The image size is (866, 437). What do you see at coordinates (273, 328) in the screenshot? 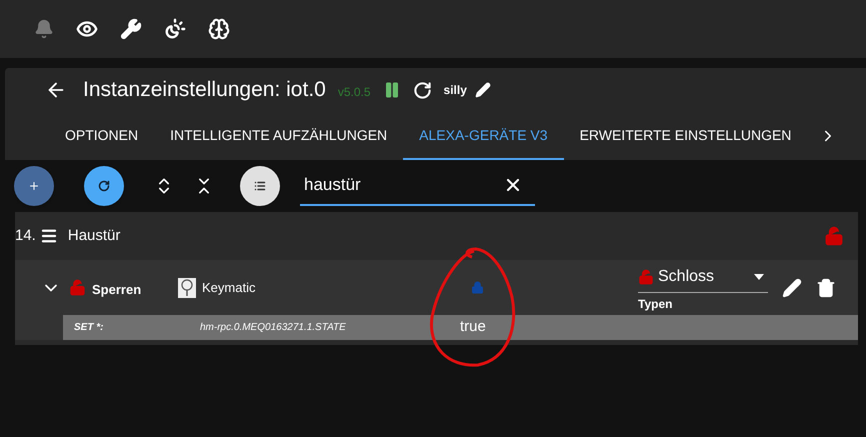
I see `state-id: hm-rpc.0.MEQ0163271.1.STATE` at bounding box center [273, 328].